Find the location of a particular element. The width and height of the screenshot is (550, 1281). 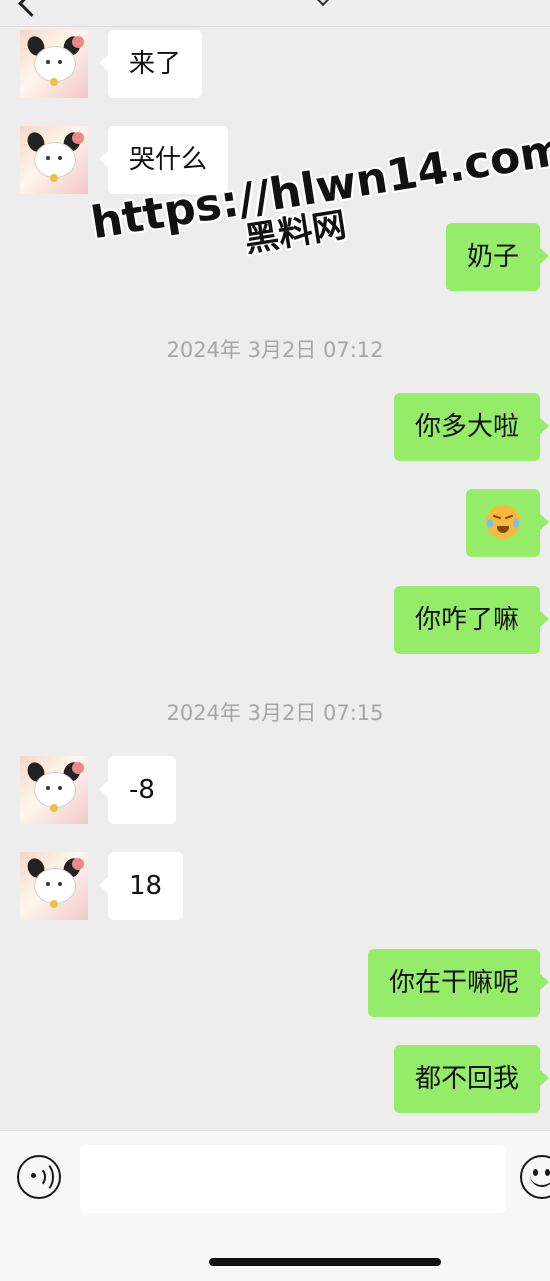

message-incoming: 18 is located at coordinates (275, 886).